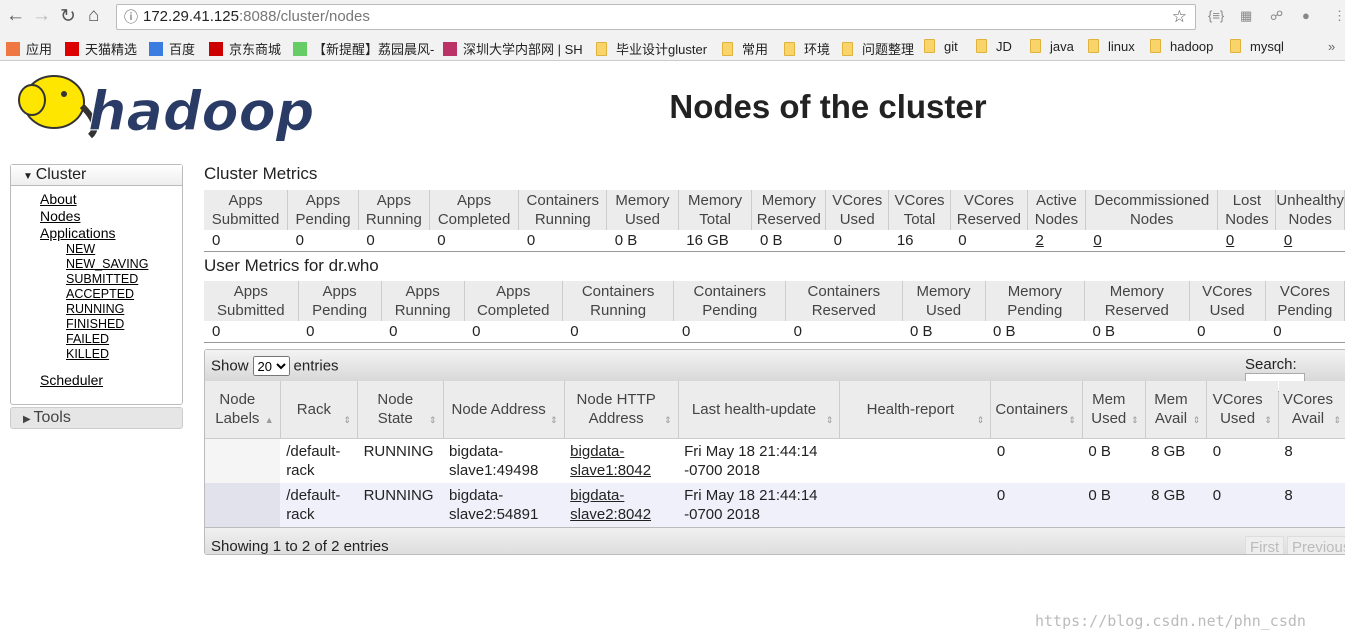  Describe the element at coordinates (245, 48) in the screenshot. I see `bookmark-item: 京东商城` at that location.